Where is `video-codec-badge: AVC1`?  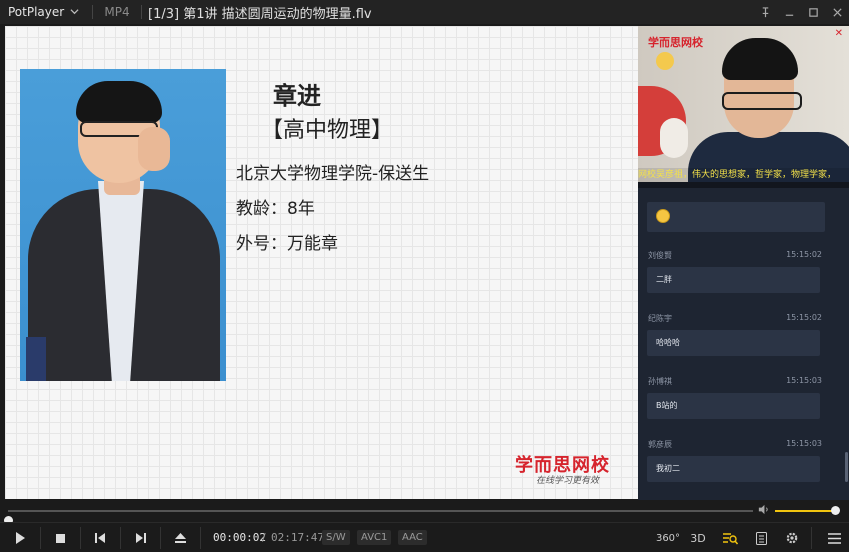 video-codec-badge: AVC1 is located at coordinates (374, 537).